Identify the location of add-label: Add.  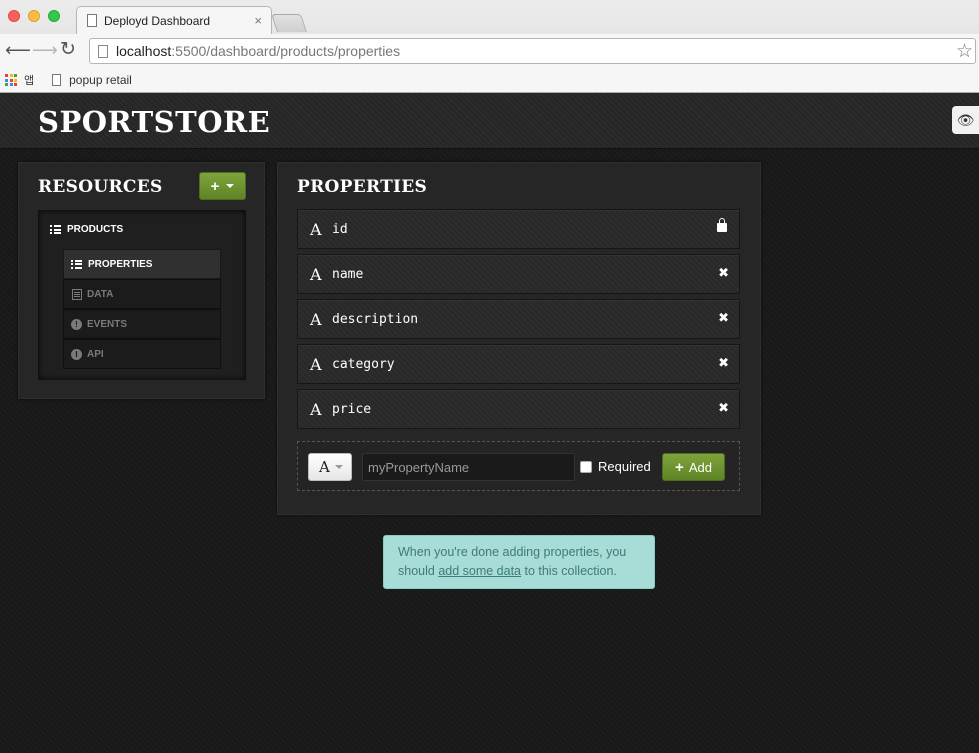
(700, 467).